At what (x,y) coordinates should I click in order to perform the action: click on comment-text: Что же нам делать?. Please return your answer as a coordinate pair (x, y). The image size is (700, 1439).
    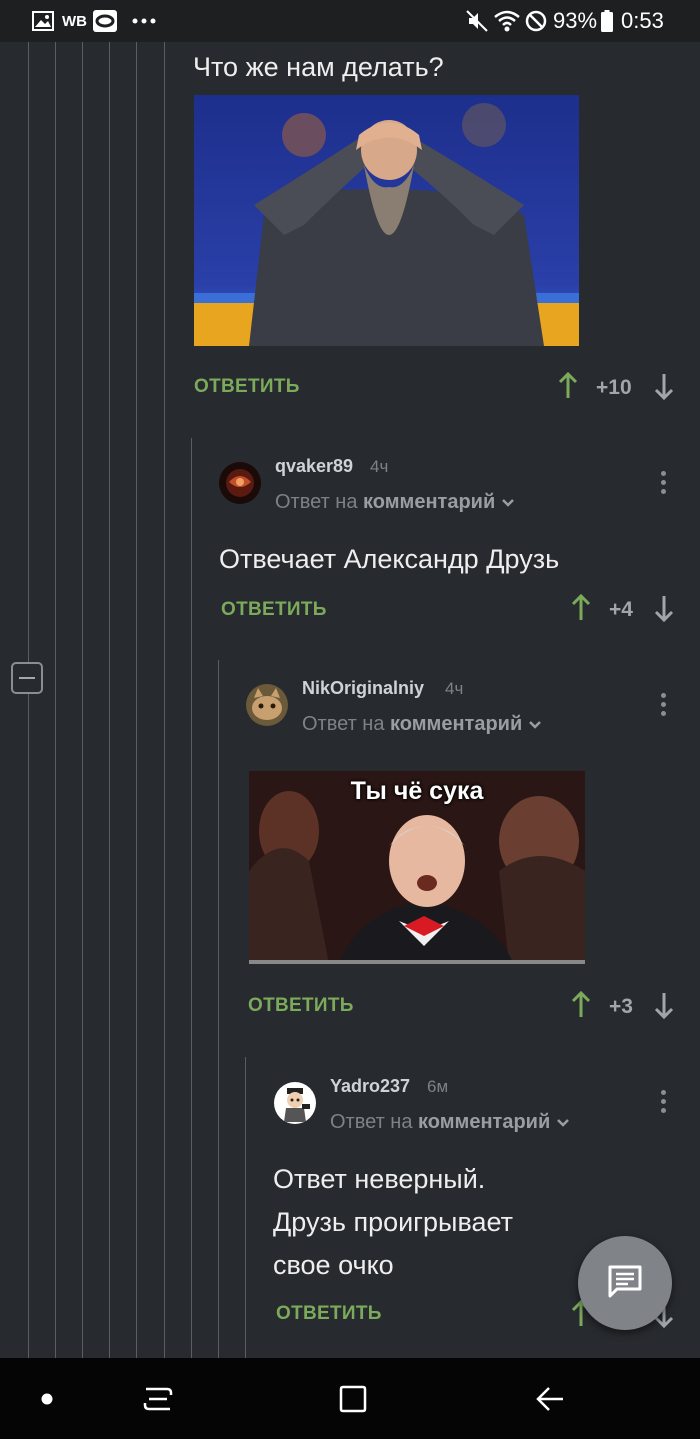
    Looking at the image, I should click on (318, 67).